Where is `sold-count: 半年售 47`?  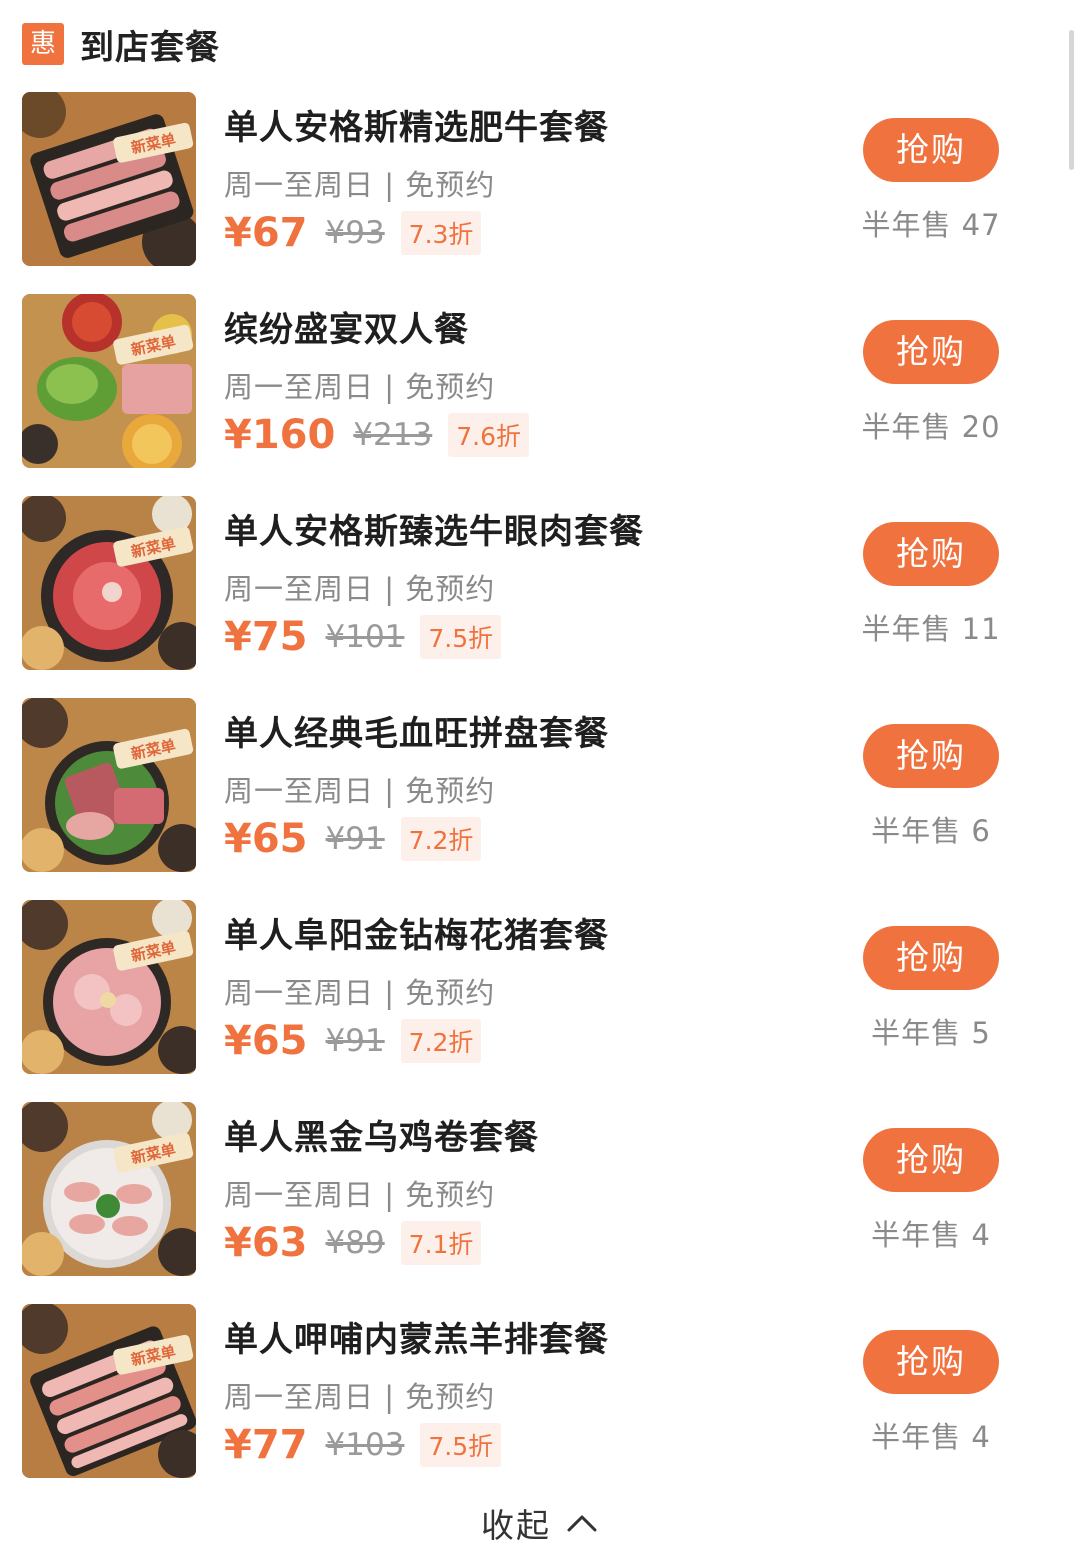 sold-count: 半年售 47 is located at coordinates (931, 225).